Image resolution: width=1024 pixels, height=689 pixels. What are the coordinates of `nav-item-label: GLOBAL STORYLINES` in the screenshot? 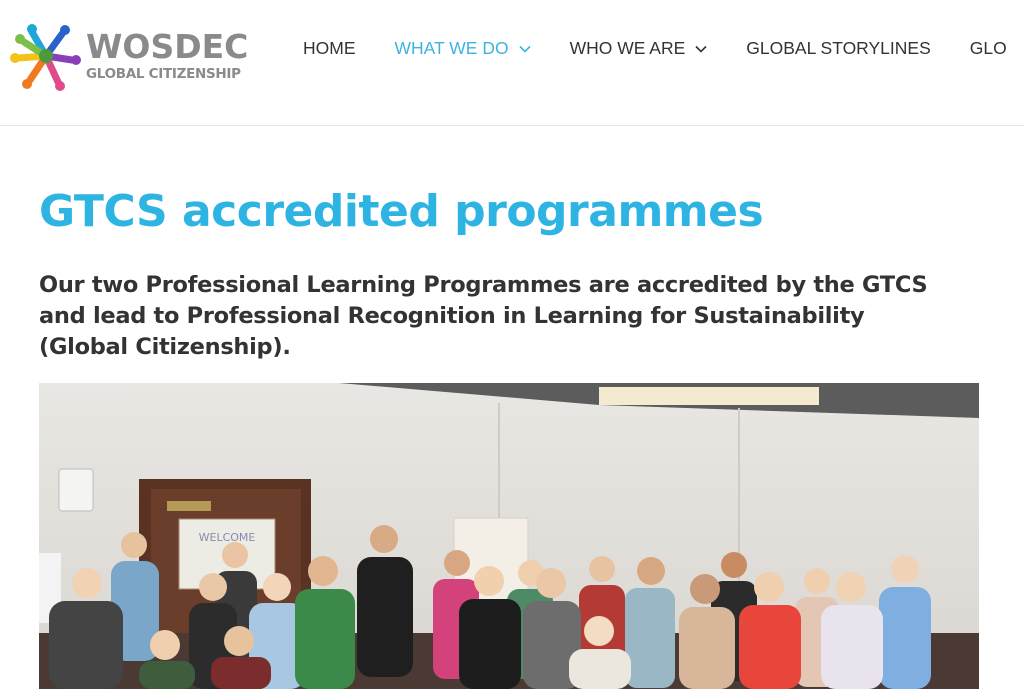 It's located at (838, 48).